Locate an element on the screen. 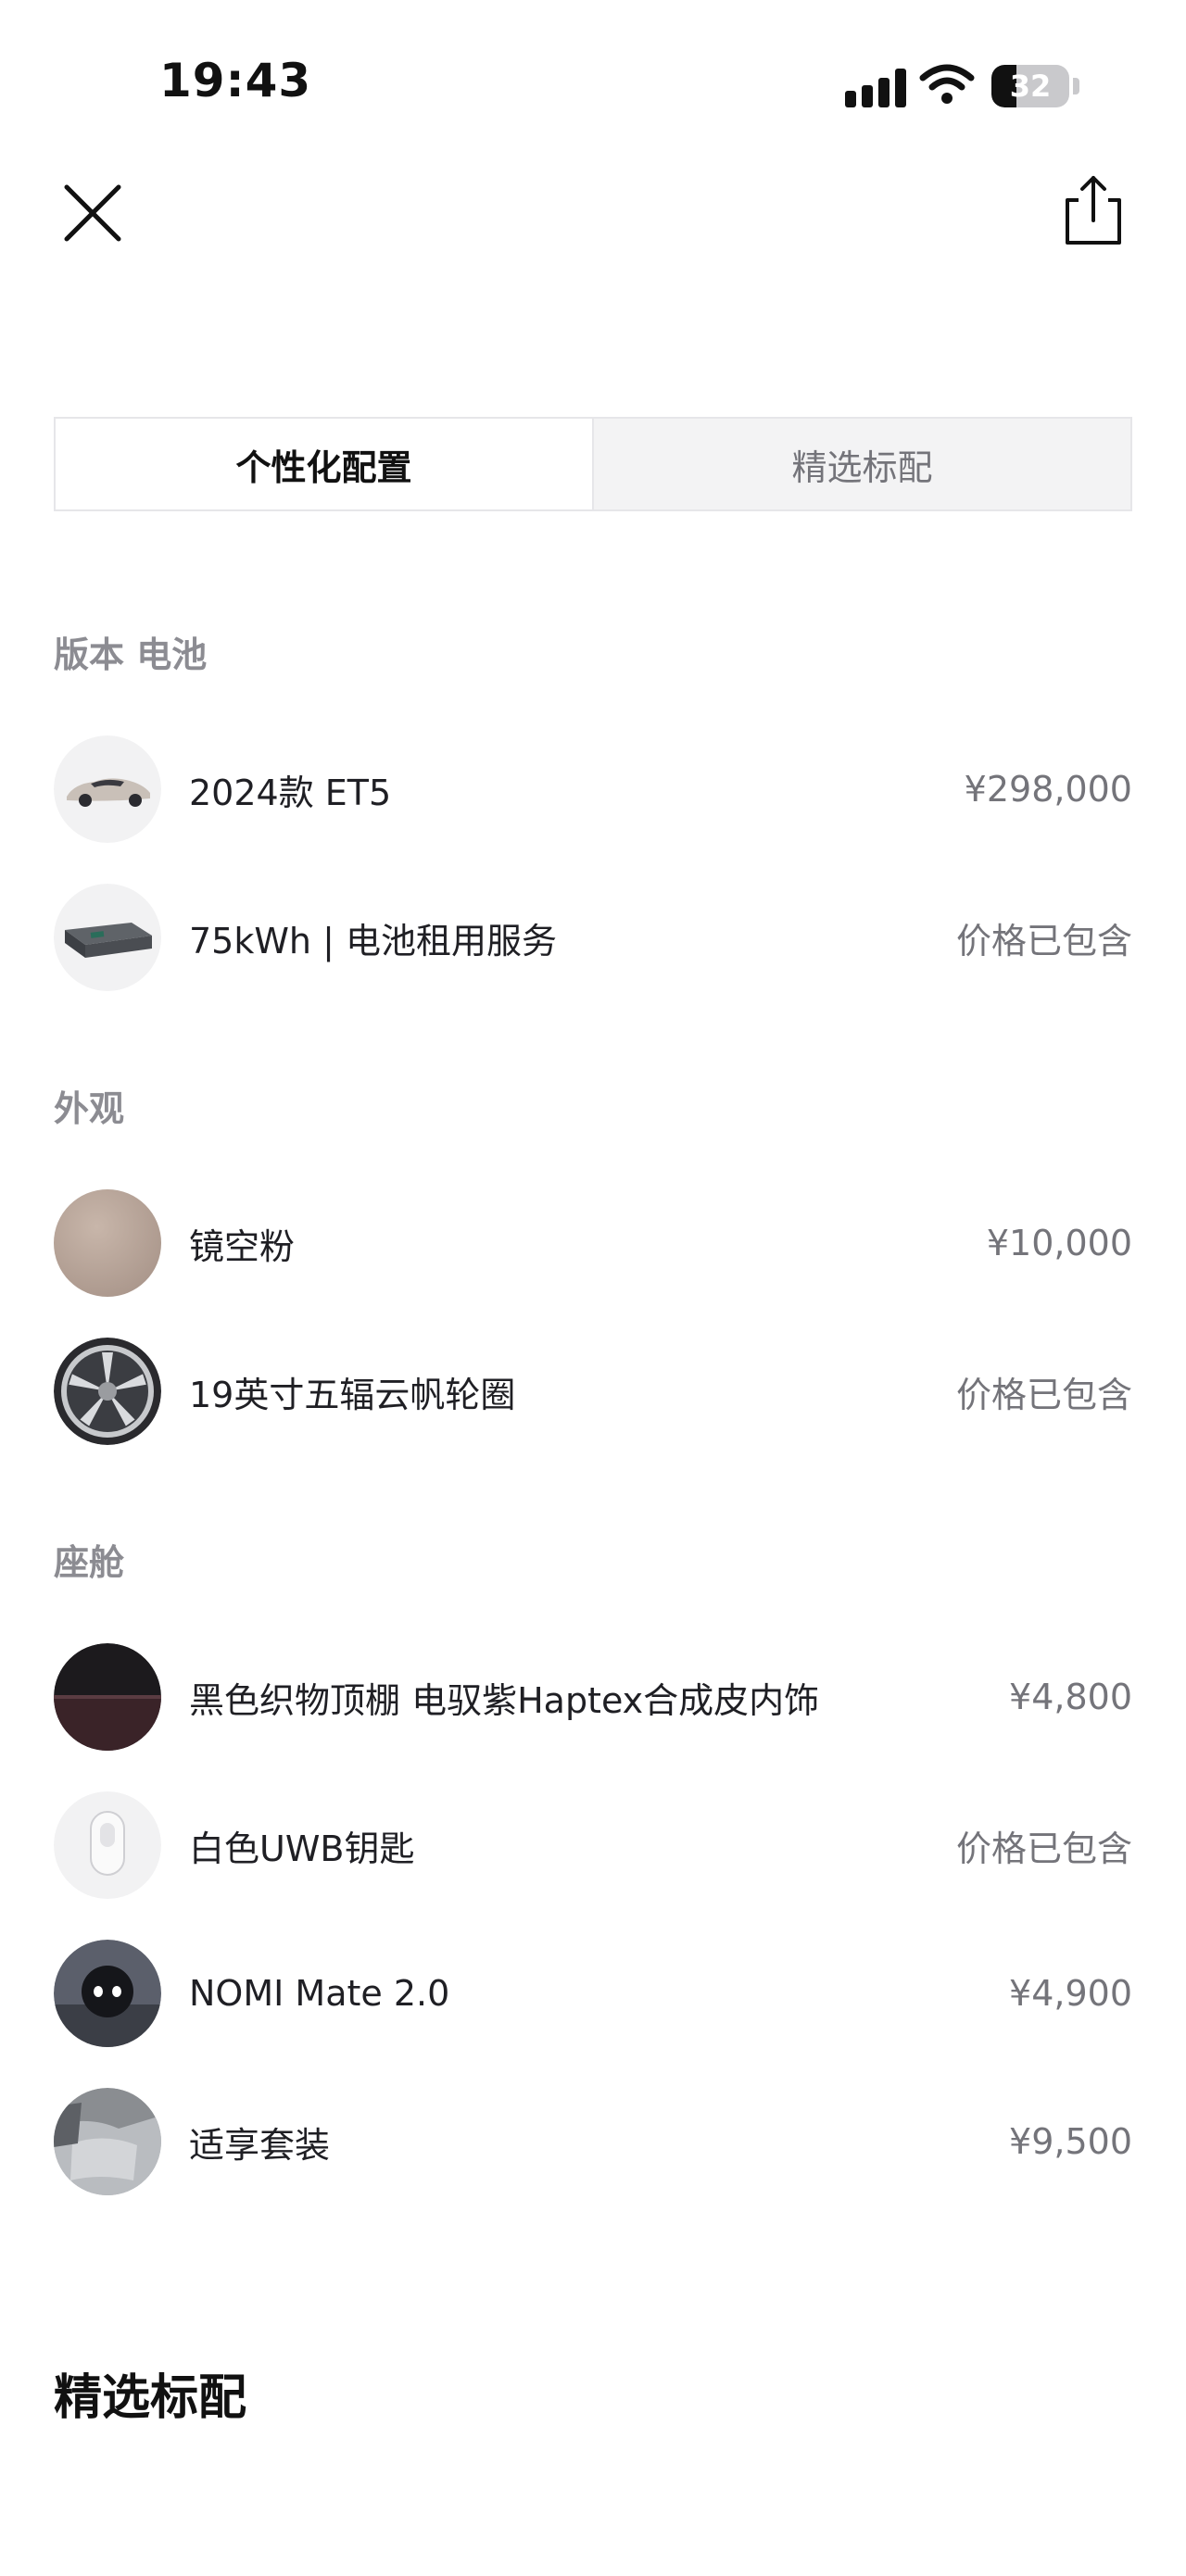  config-item-label: NOMI Mate 2.0 is located at coordinates (319, 1993).